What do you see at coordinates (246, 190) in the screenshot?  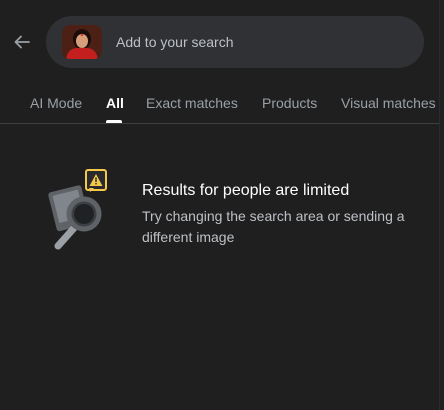 I see `notice-title: Results for people are limited` at bounding box center [246, 190].